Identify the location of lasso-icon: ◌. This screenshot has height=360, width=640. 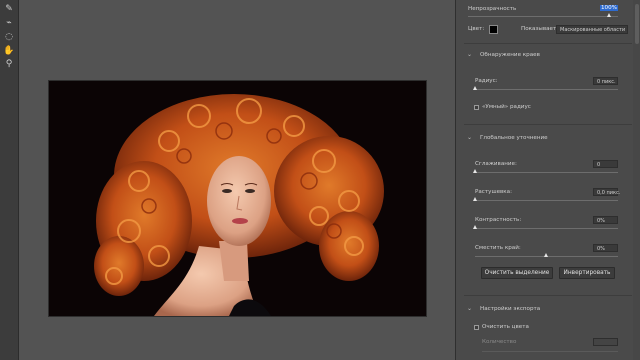
(9, 37).